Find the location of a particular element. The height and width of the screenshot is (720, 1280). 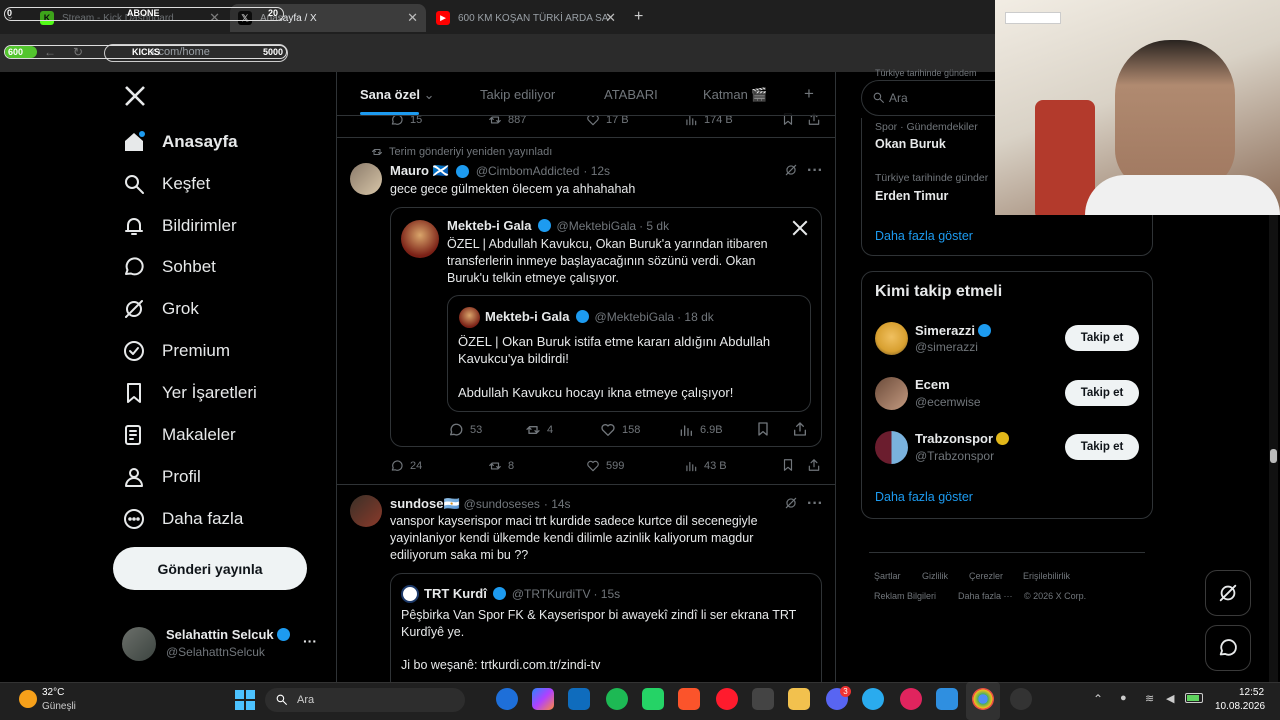

nav-notifications: Bildirimler is located at coordinates (179, 226).